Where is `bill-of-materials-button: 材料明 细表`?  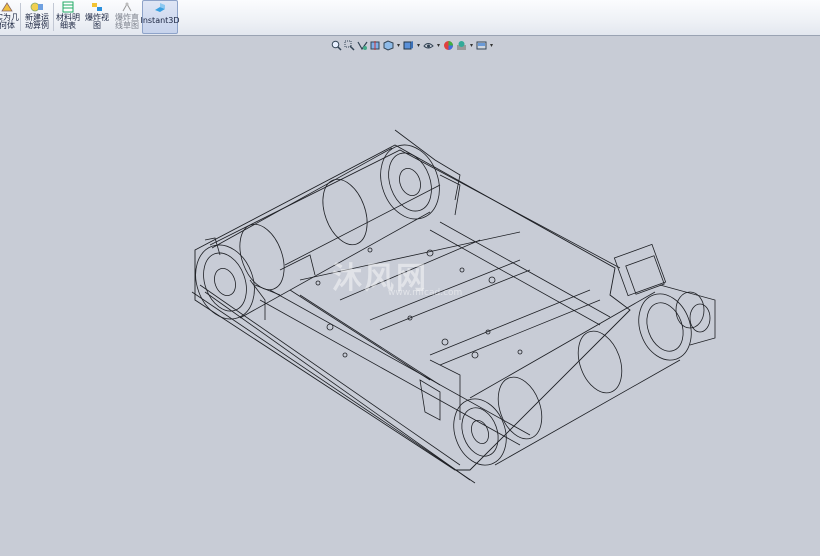 bill-of-materials-button: 材料明 细表 is located at coordinates (68, 17).